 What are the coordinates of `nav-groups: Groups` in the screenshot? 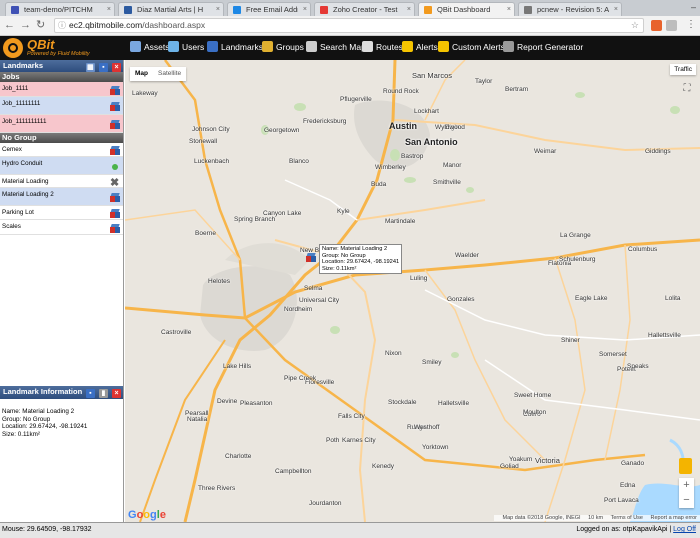 It's located at (283, 47).